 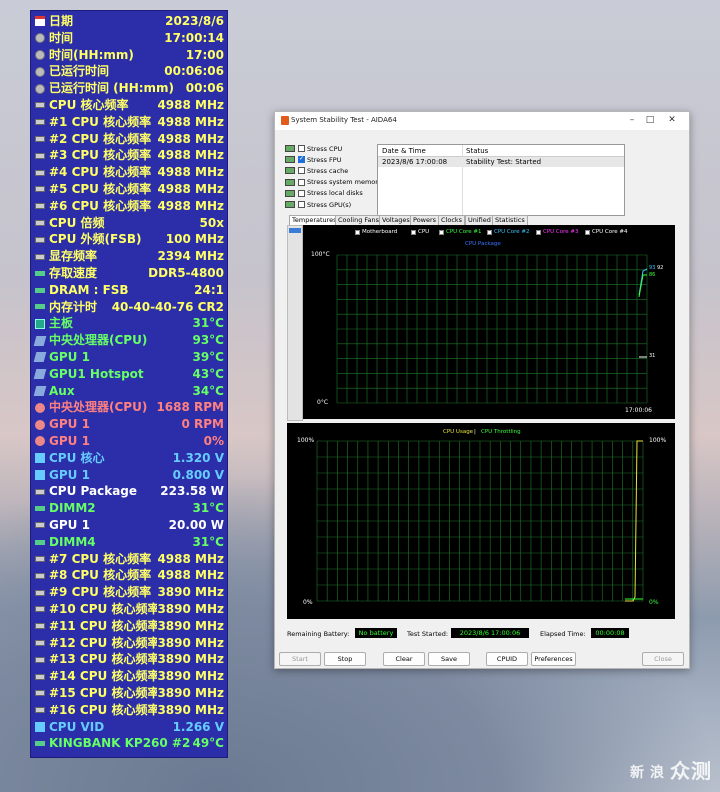 I want to click on scroll-thumb, so click(x=295, y=230).